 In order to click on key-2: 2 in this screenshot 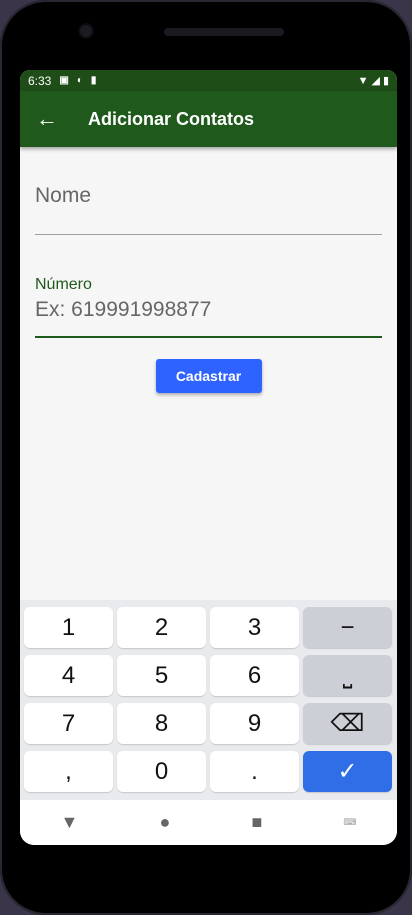, I will do `click(161, 627)`.